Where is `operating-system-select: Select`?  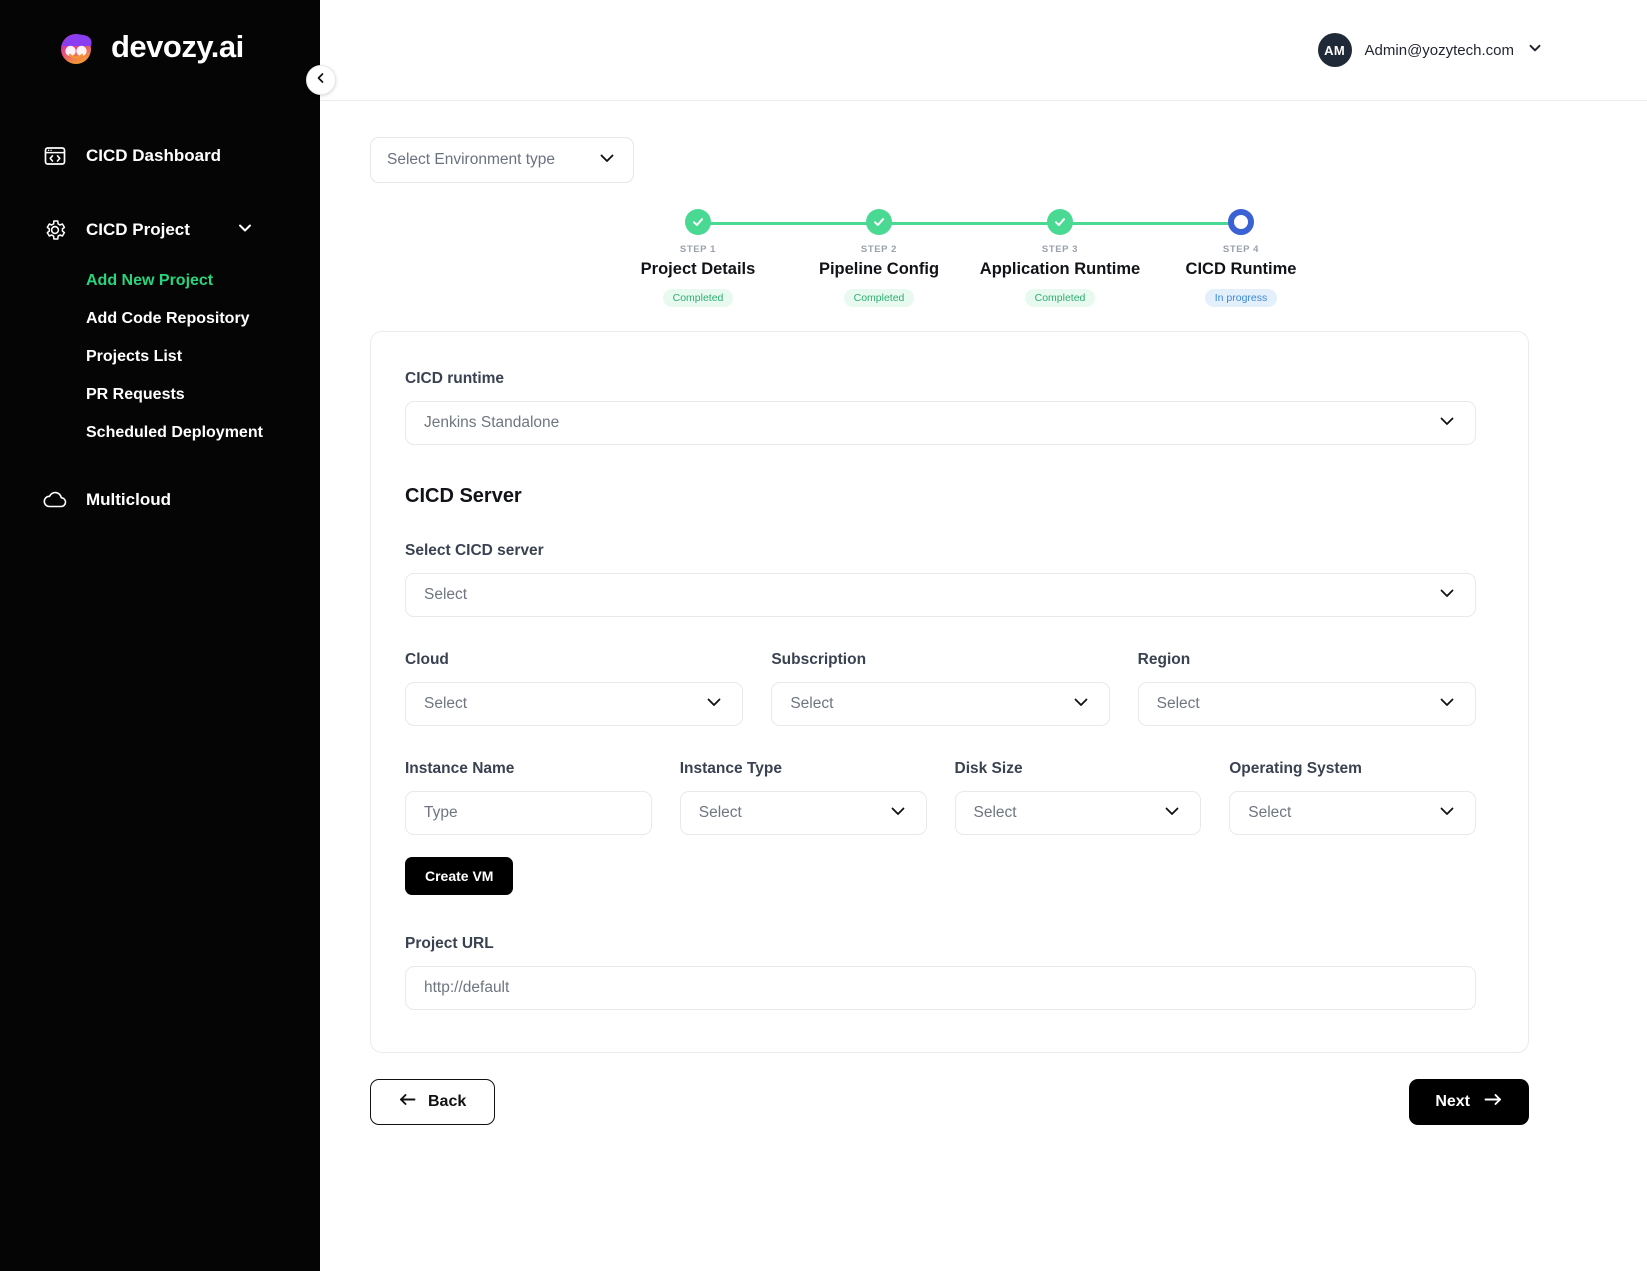 operating-system-select: Select is located at coordinates (1352, 813).